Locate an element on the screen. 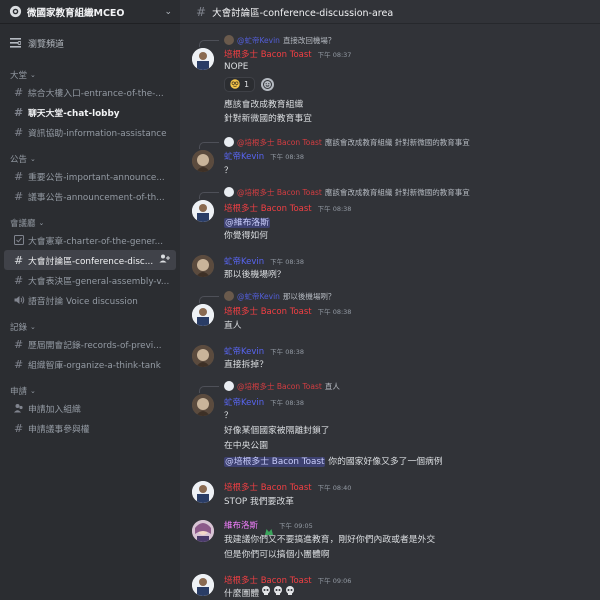 This screenshot has width=600, height=600. category-records: 記錄 ⌄ is located at coordinates (90, 327).